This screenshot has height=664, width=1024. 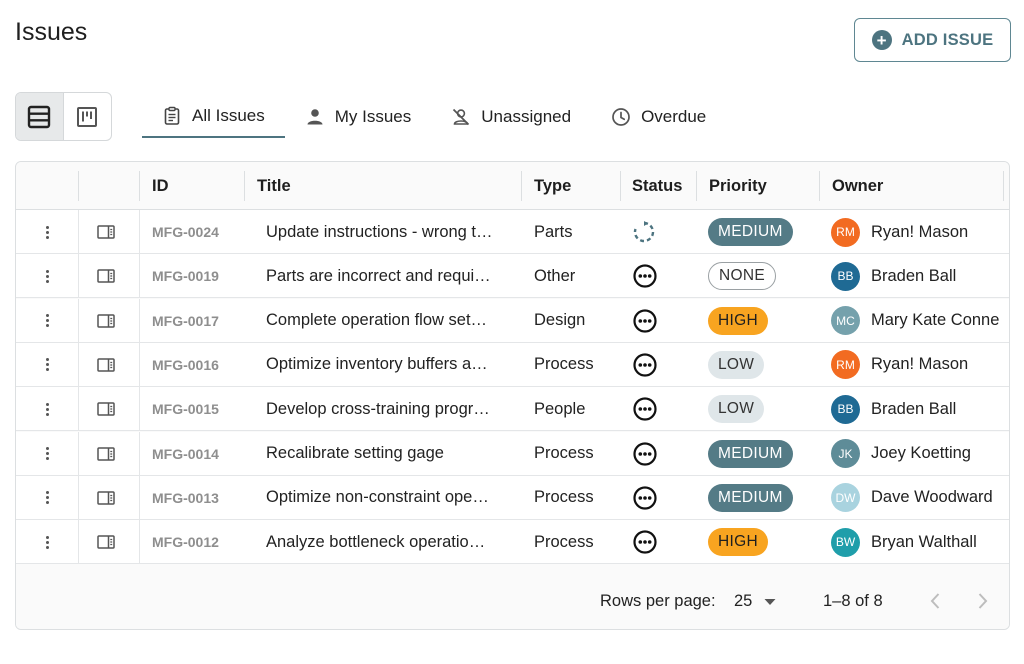 I want to click on priority-badge: HIGH, so click(x=738, y=320).